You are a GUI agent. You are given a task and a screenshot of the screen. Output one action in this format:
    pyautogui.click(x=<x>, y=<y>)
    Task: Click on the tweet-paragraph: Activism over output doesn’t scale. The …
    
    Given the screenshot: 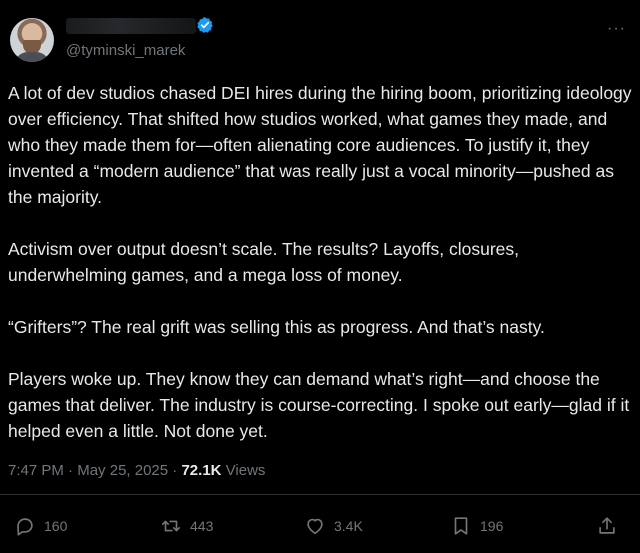 What is the action you would take?
    pyautogui.click(x=263, y=262)
    